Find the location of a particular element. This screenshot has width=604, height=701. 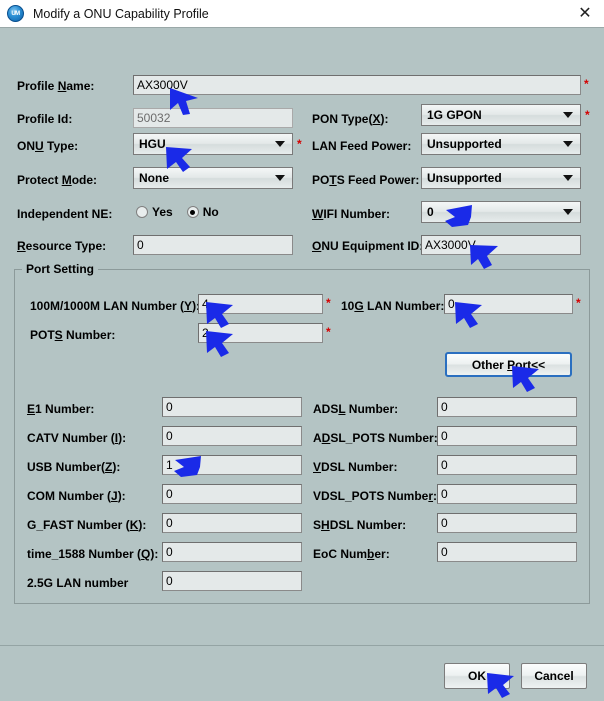

label-profile-id: Profile Id: is located at coordinates (45, 119).